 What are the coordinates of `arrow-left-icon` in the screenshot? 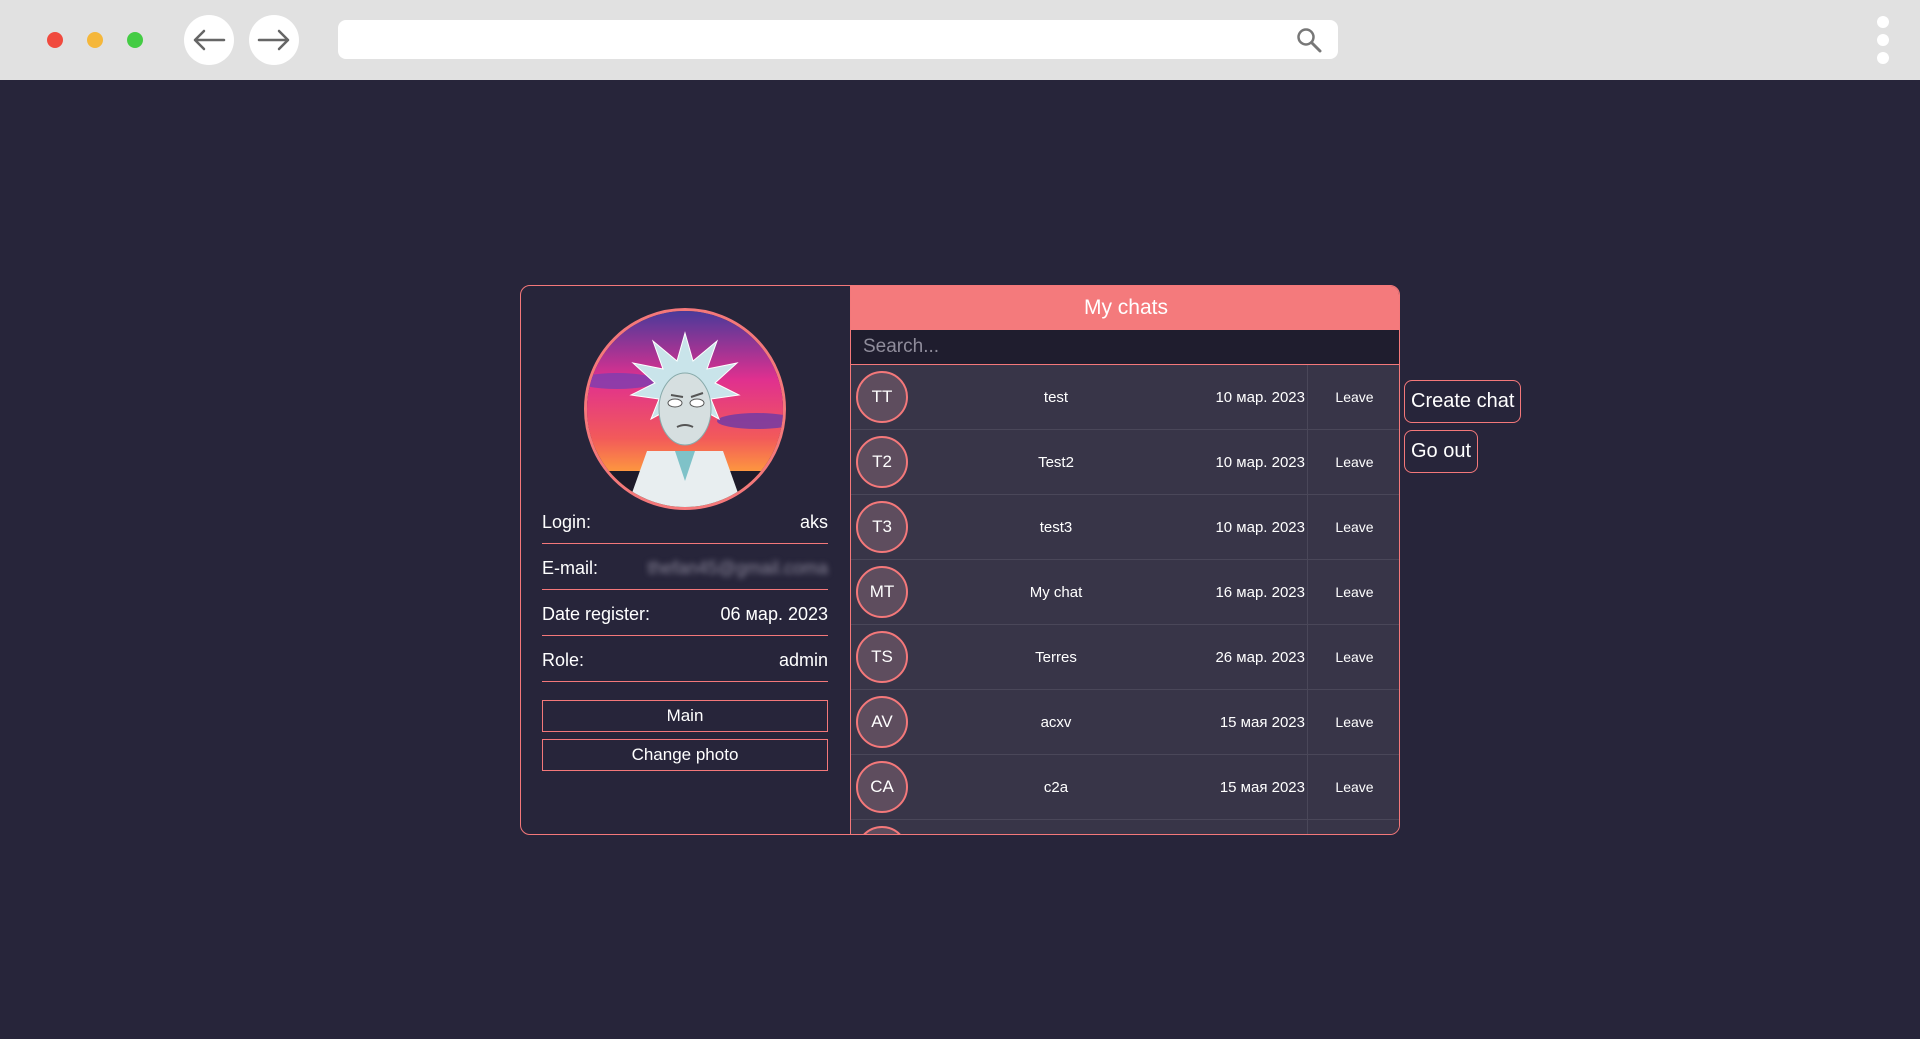 It's located at (209, 40).